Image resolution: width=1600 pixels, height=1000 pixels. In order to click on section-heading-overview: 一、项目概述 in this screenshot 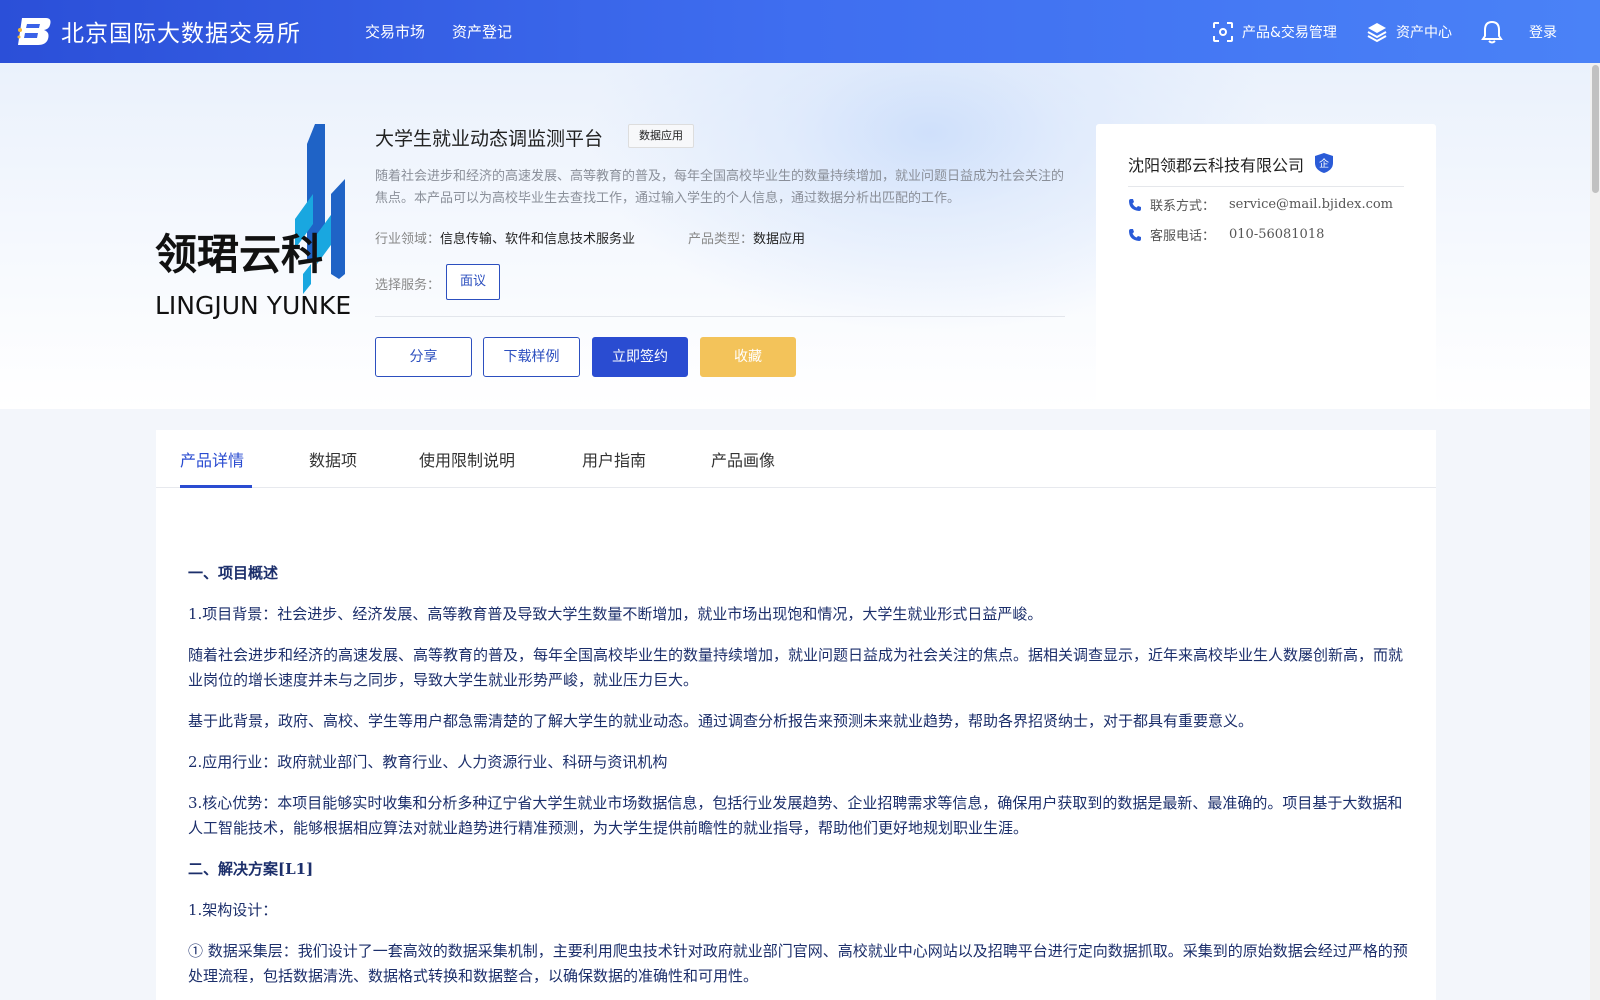, I will do `click(233, 573)`.